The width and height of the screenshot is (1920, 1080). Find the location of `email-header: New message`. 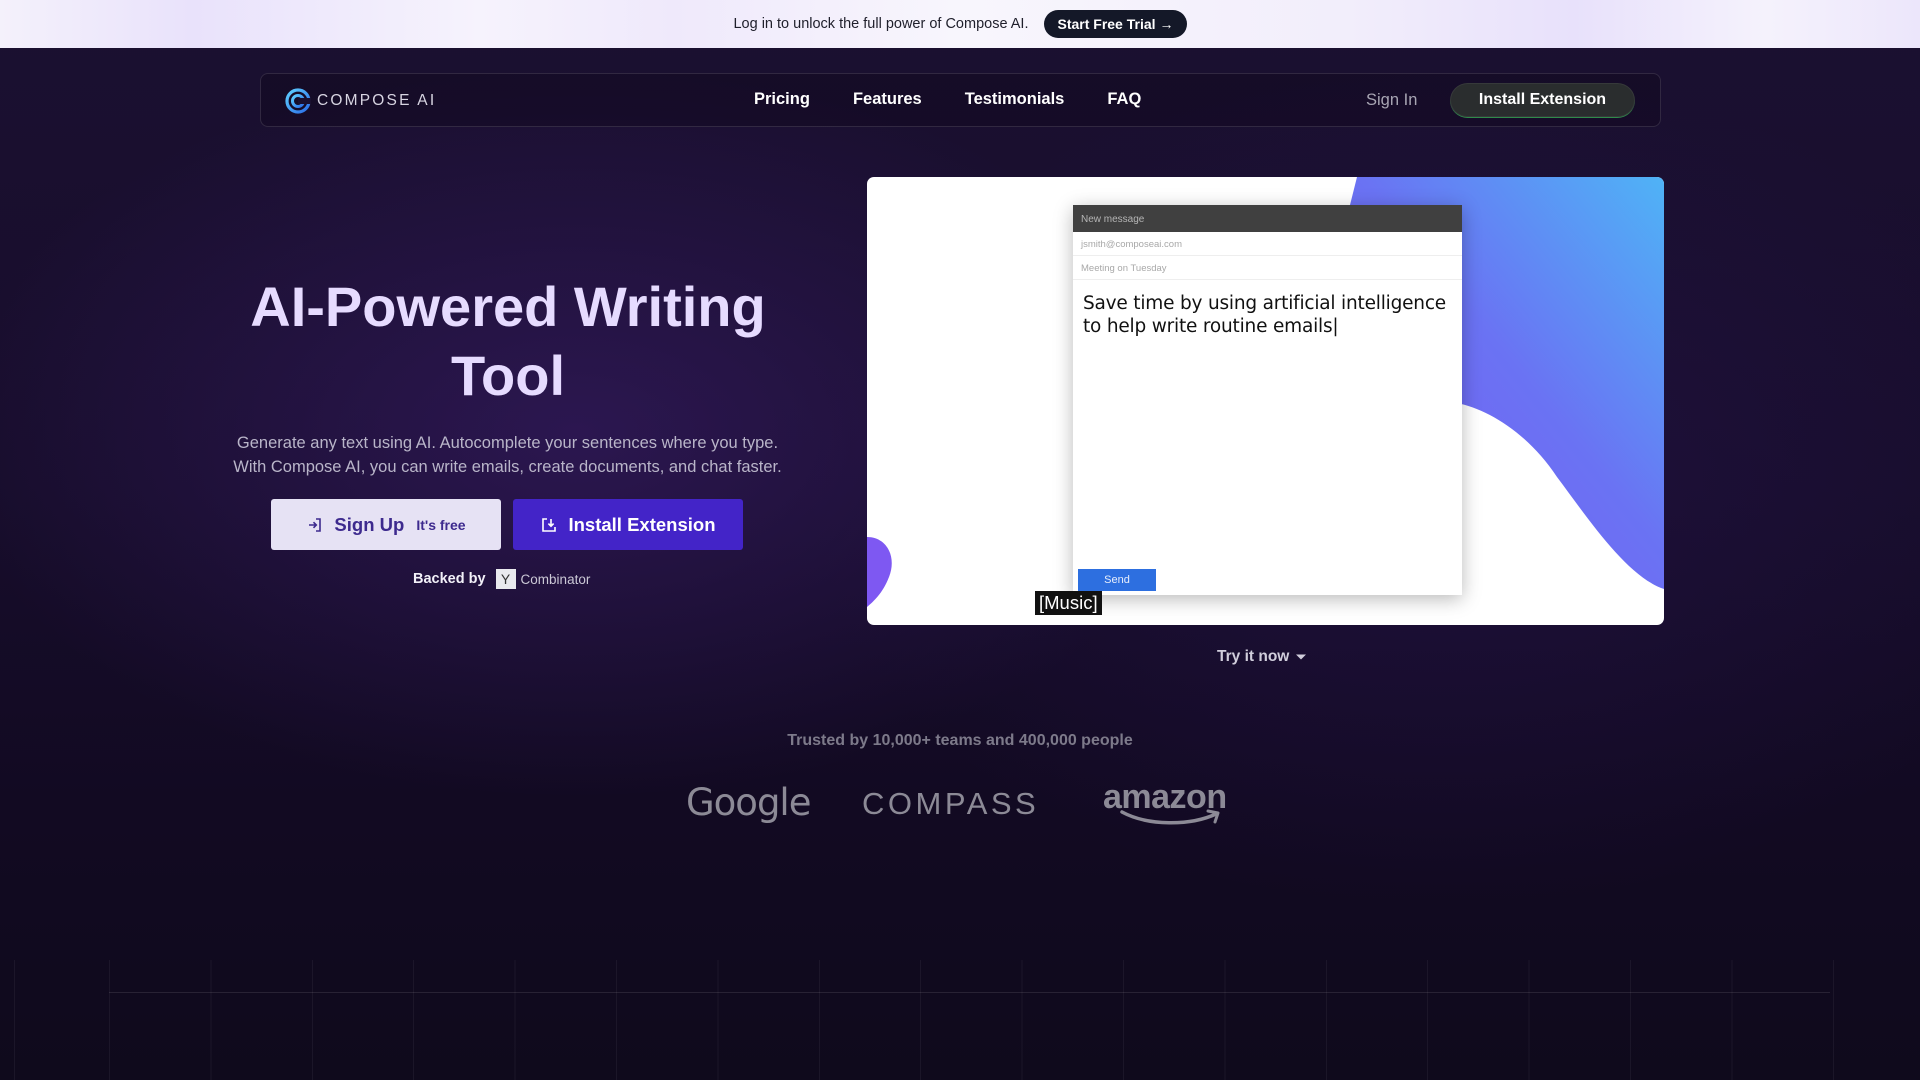

email-header: New message is located at coordinates (1267, 218).